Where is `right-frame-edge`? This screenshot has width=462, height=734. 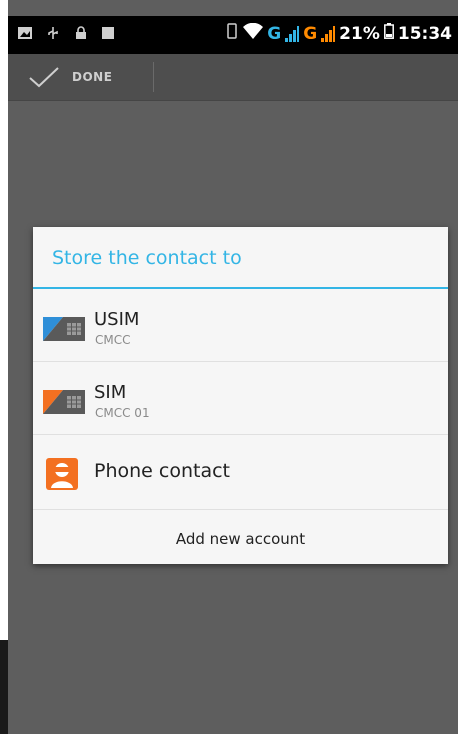
right-frame-edge is located at coordinates (460, 367).